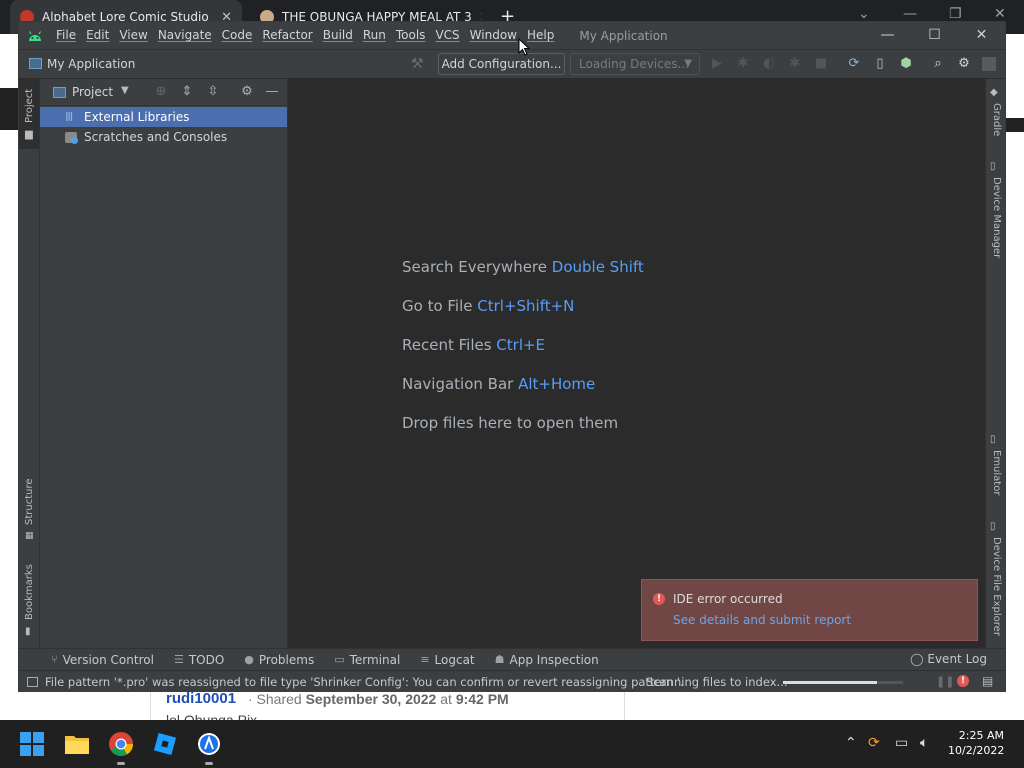 The width and height of the screenshot is (1024, 768). I want to click on tip-shortcut: Double Shift, so click(597, 267).